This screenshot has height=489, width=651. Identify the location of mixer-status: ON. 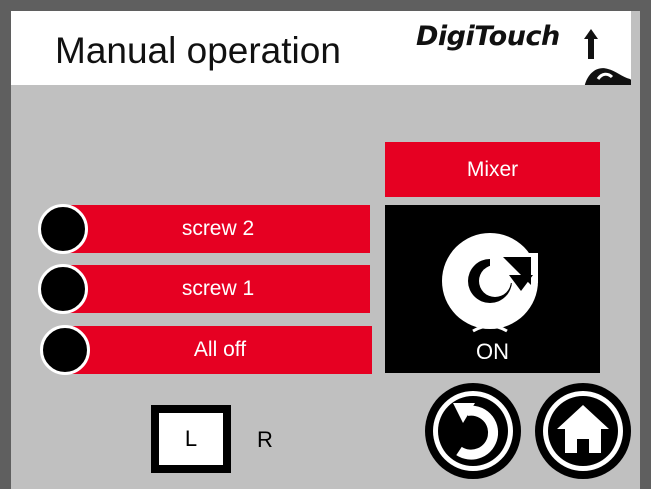
(492, 351).